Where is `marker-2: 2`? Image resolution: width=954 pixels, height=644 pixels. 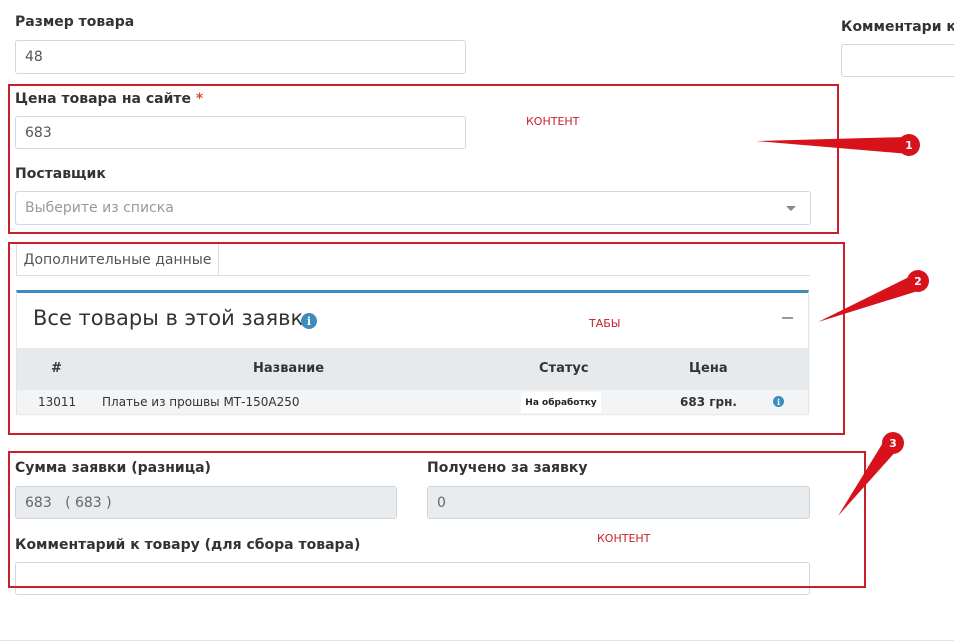 marker-2: 2 is located at coordinates (918, 281).